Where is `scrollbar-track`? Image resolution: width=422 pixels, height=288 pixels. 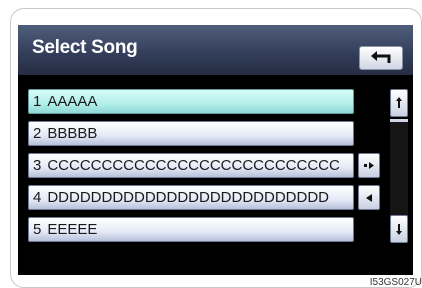
scrollbar-track is located at coordinates (399, 169).